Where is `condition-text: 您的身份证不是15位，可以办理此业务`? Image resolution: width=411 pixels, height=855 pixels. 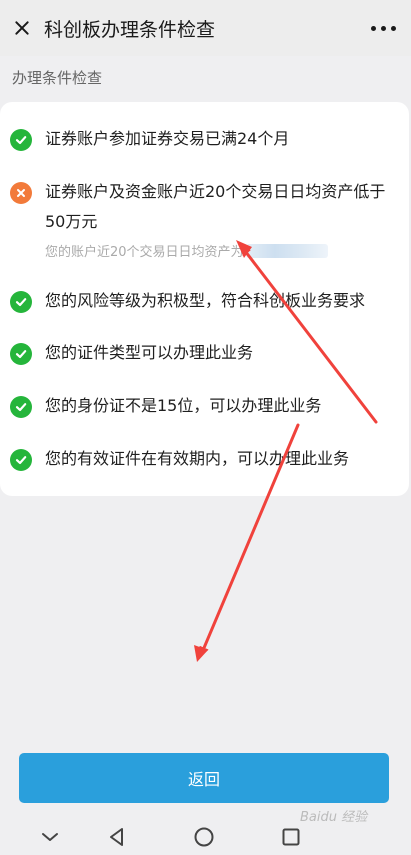
condition-text: 您的身份证不是15位，可以办理此业务 is located at coordinates (183, 405).